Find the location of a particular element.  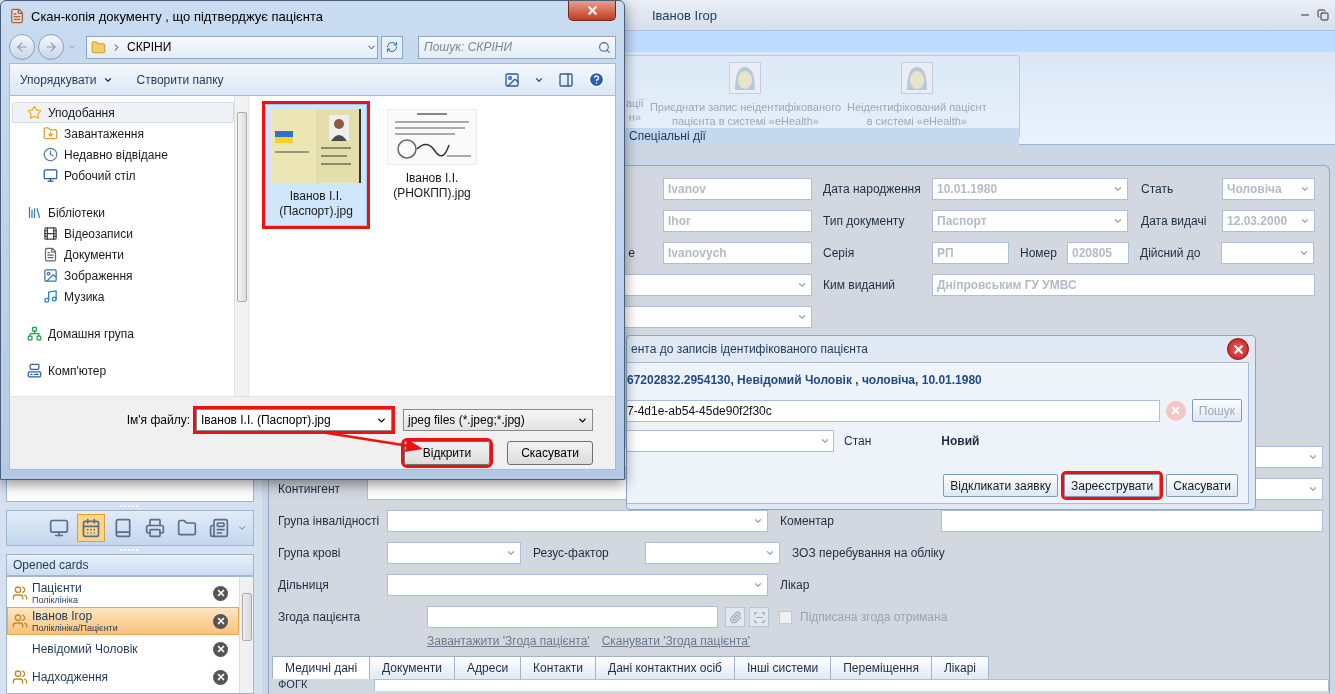

file-name-field: Іванов І.І. (Паспорт).jpg is located at coordinates (294, 420).